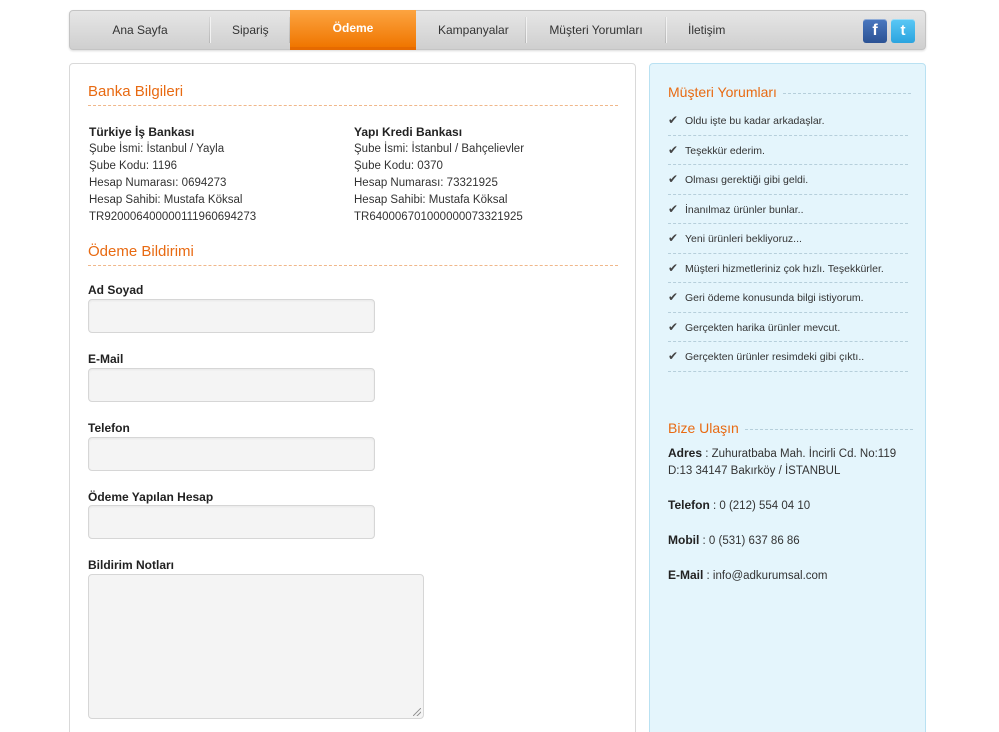 The image size is (999, 732). I want to click on review-text: Teşekkür ederim., so click(725, 150).